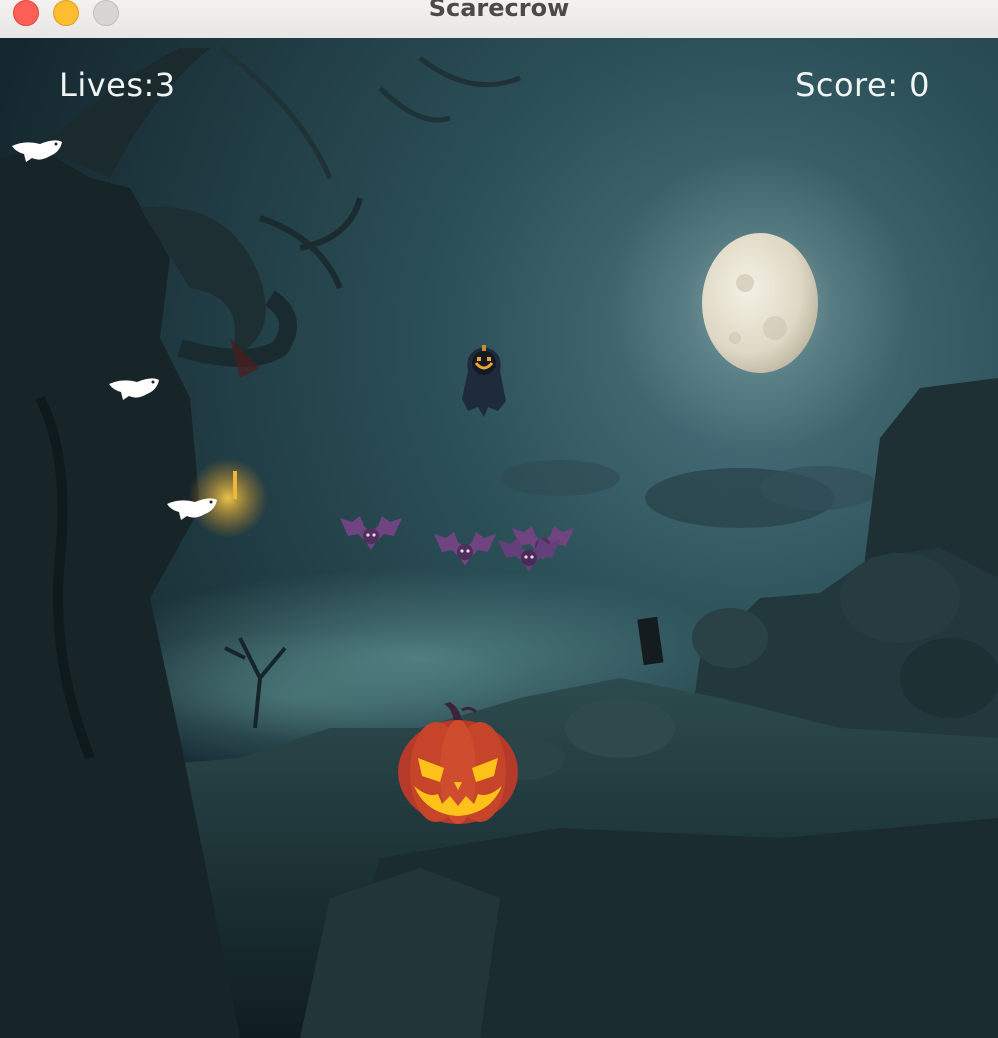  I want to click on title-bar: Scarecrow, so click(499, 19).